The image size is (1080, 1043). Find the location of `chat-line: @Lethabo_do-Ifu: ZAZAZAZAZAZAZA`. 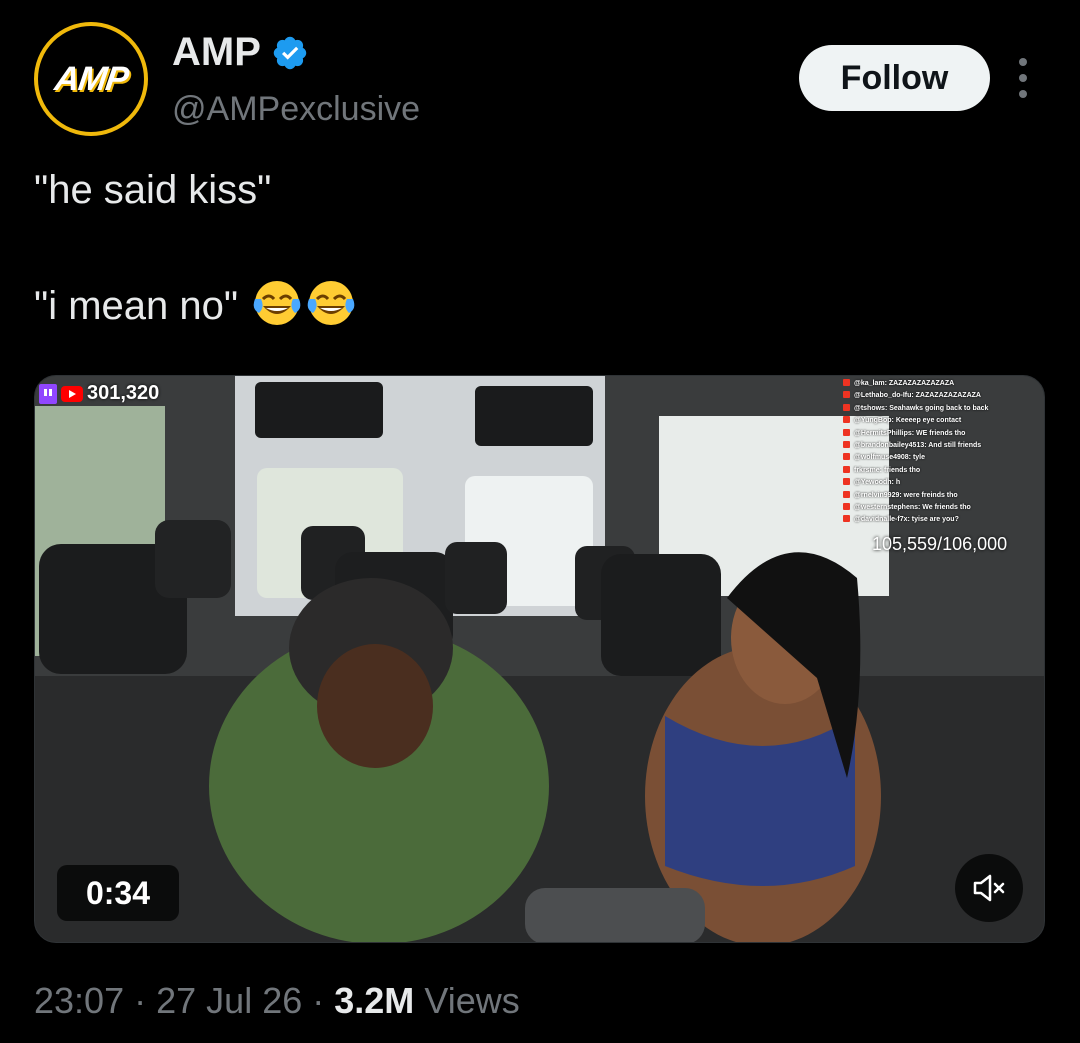

chat-line: @Lethabo_do-Ifu: ZAZAZAZAZAZAZA is located at coordinates (943, 396).